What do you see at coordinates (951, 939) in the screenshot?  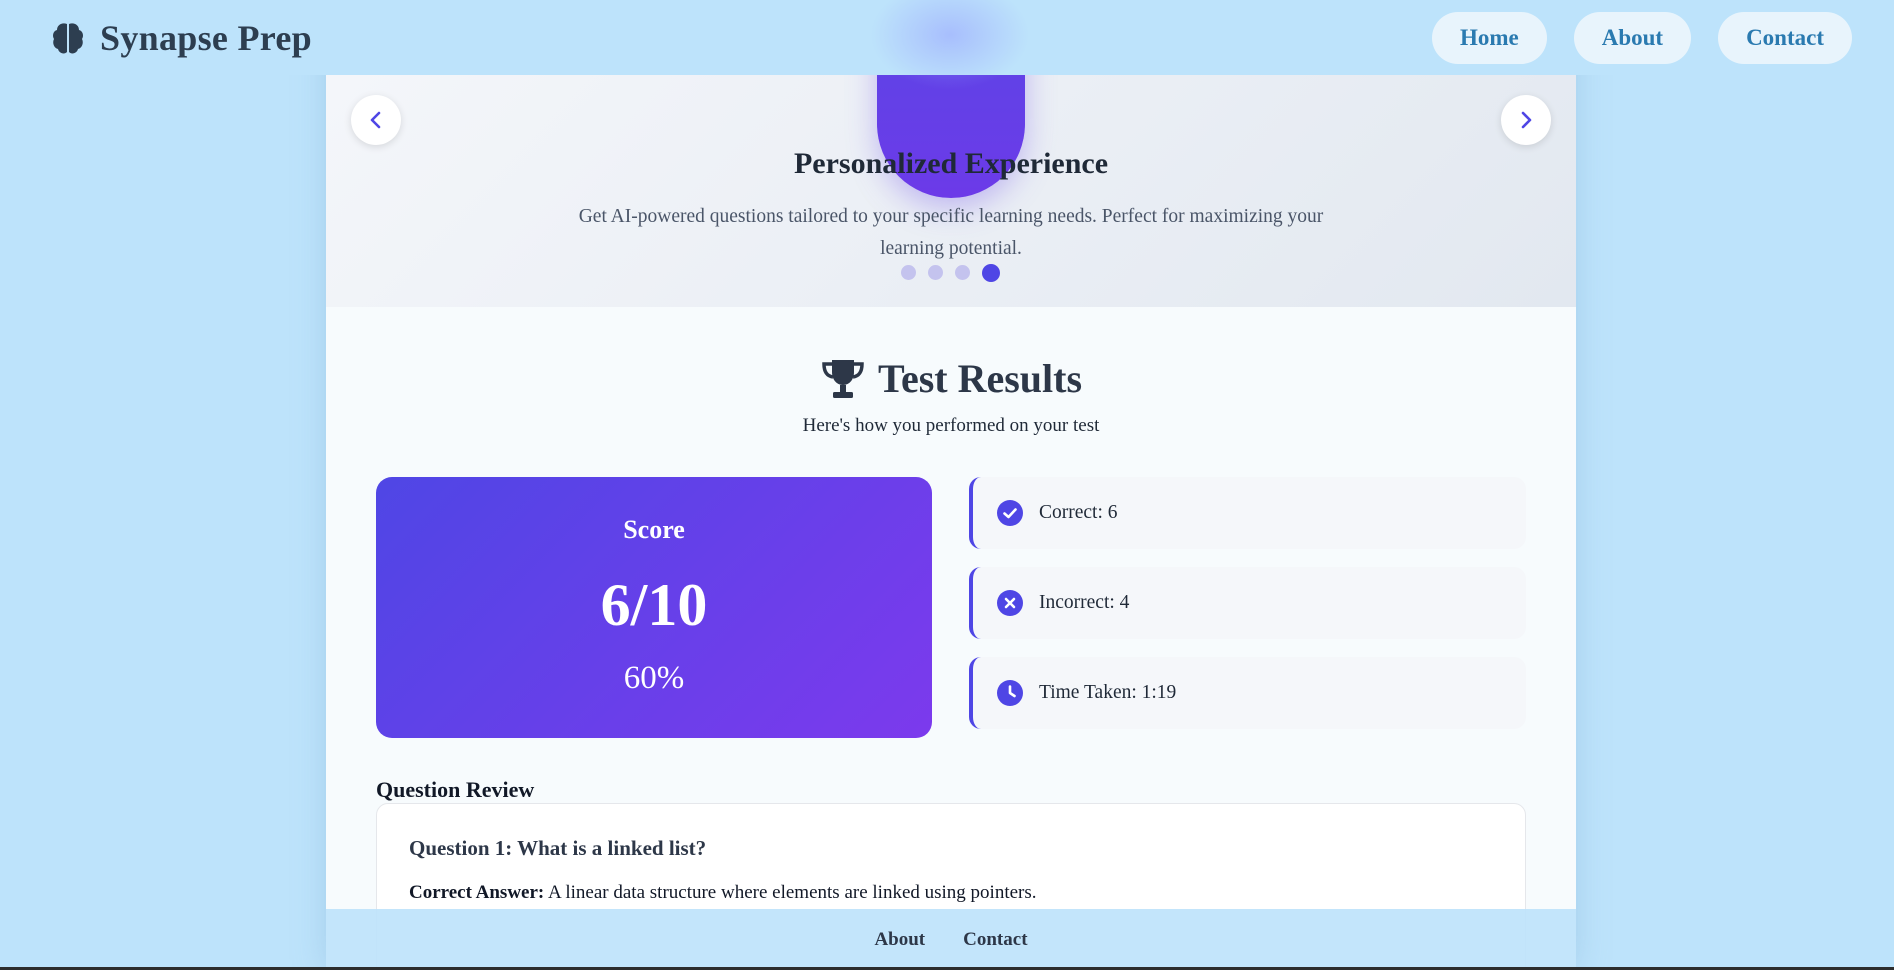 I see `footer: About Contact` at bounding box center [951, 939].